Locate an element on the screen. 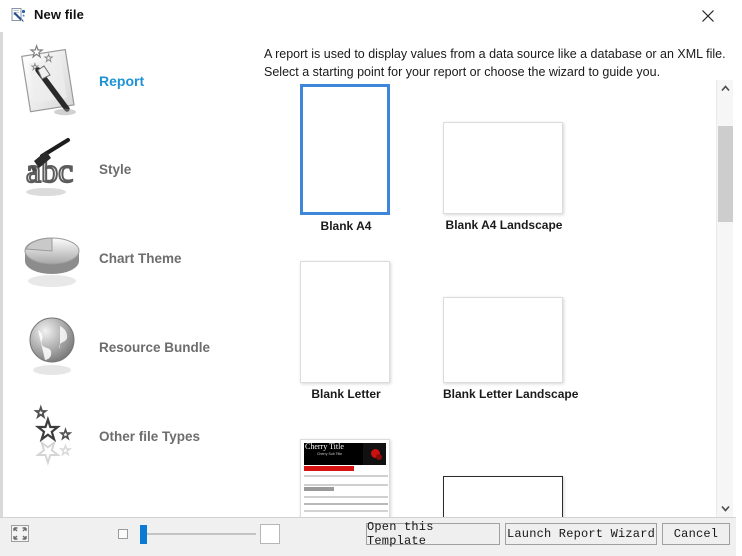 The image size is (742, 556). paintbrush-abc-icon: abc is located at coordinates (52, 170).